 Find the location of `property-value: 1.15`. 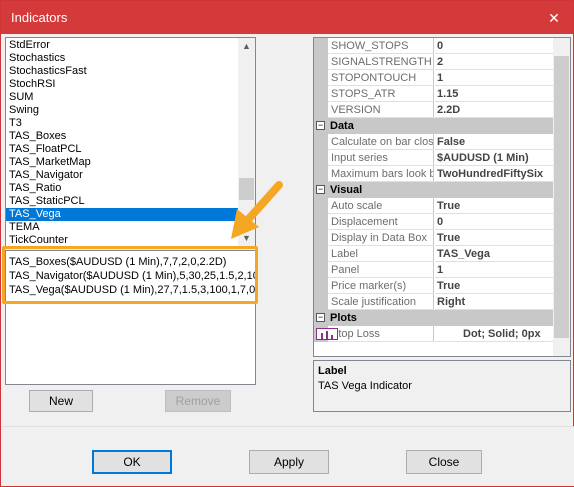

property-value: 1.15 is located at coordinates (494, 94).